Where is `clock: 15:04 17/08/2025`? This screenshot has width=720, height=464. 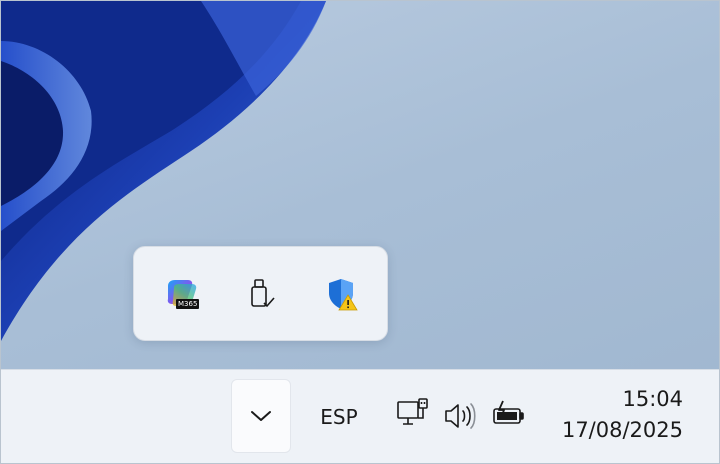
clock: 15:04 17/08/2025 is located at coordinates (616, 417).